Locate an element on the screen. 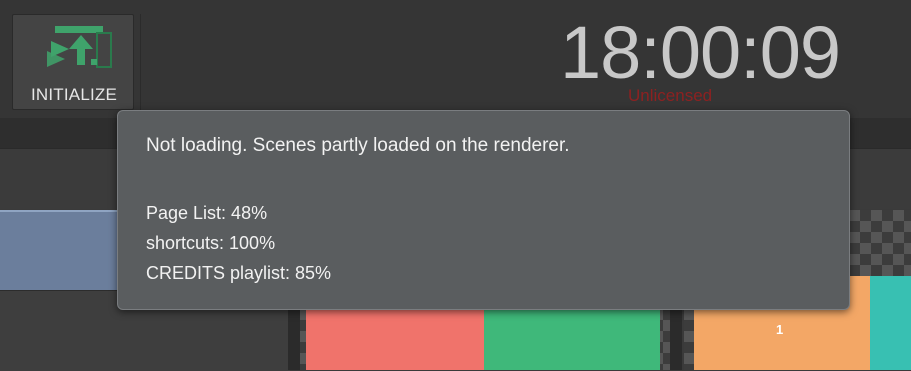 Image resolution: width=911 pixels, height=371 pixels. clock-display: 18:00:09 is located at coordinates (700, 52).